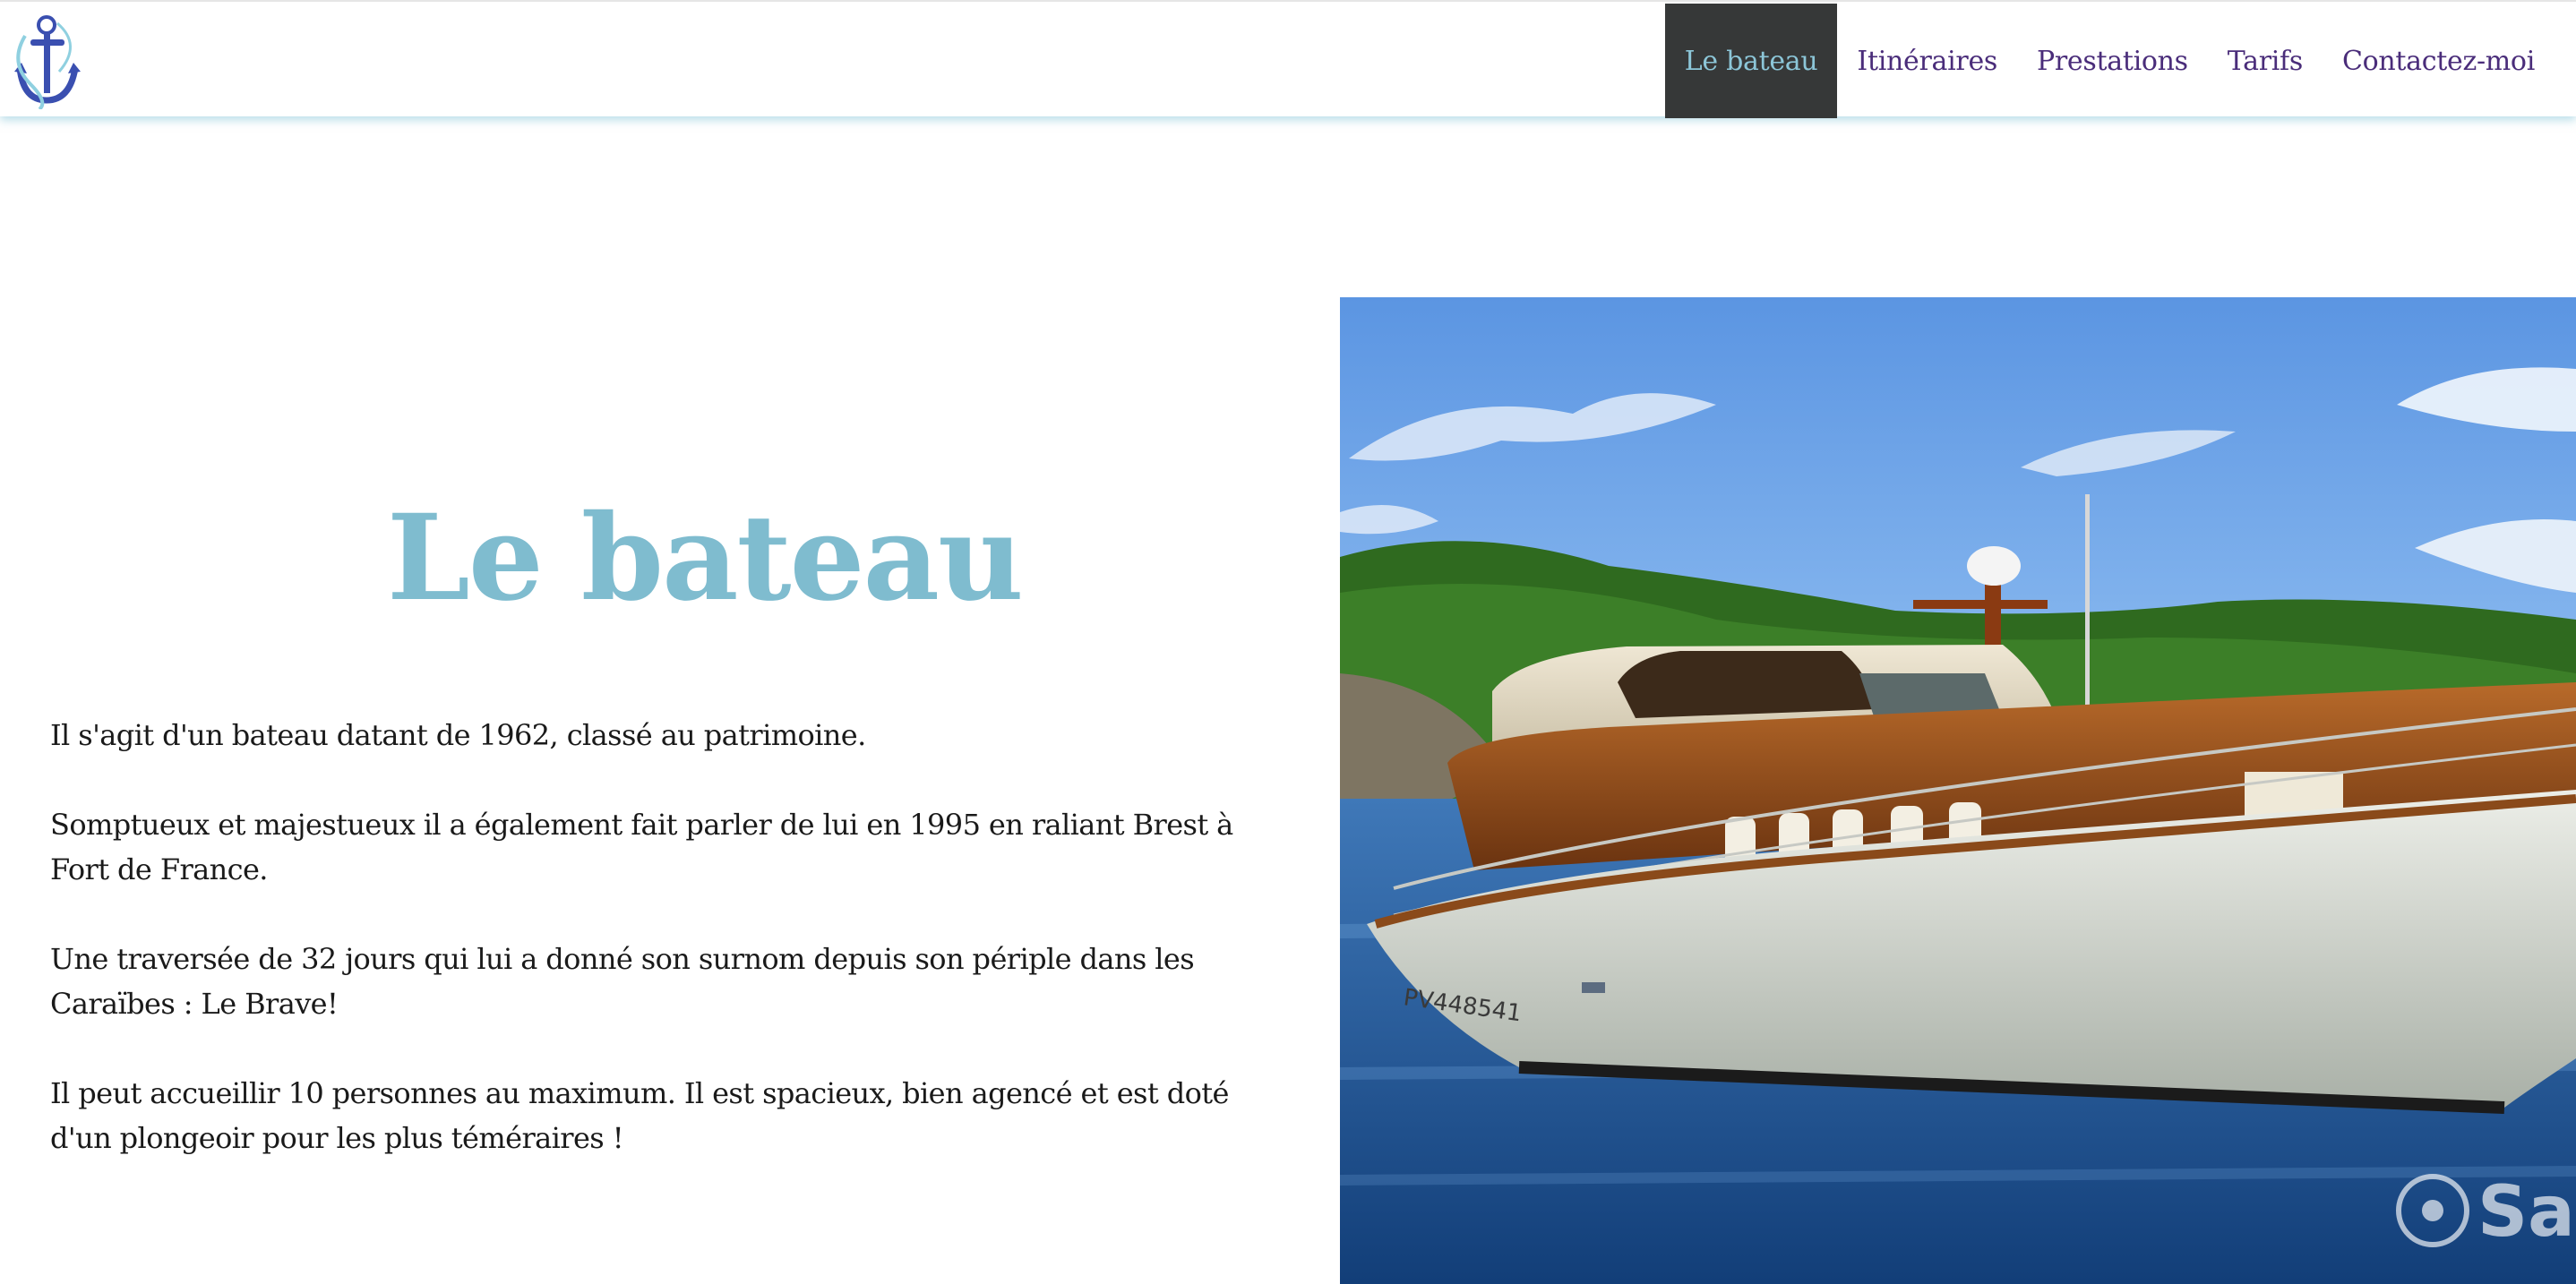 This screenshot has width=2576, height=1284. I want to click on photo-watermark: Sa, so click(2526, 1213).